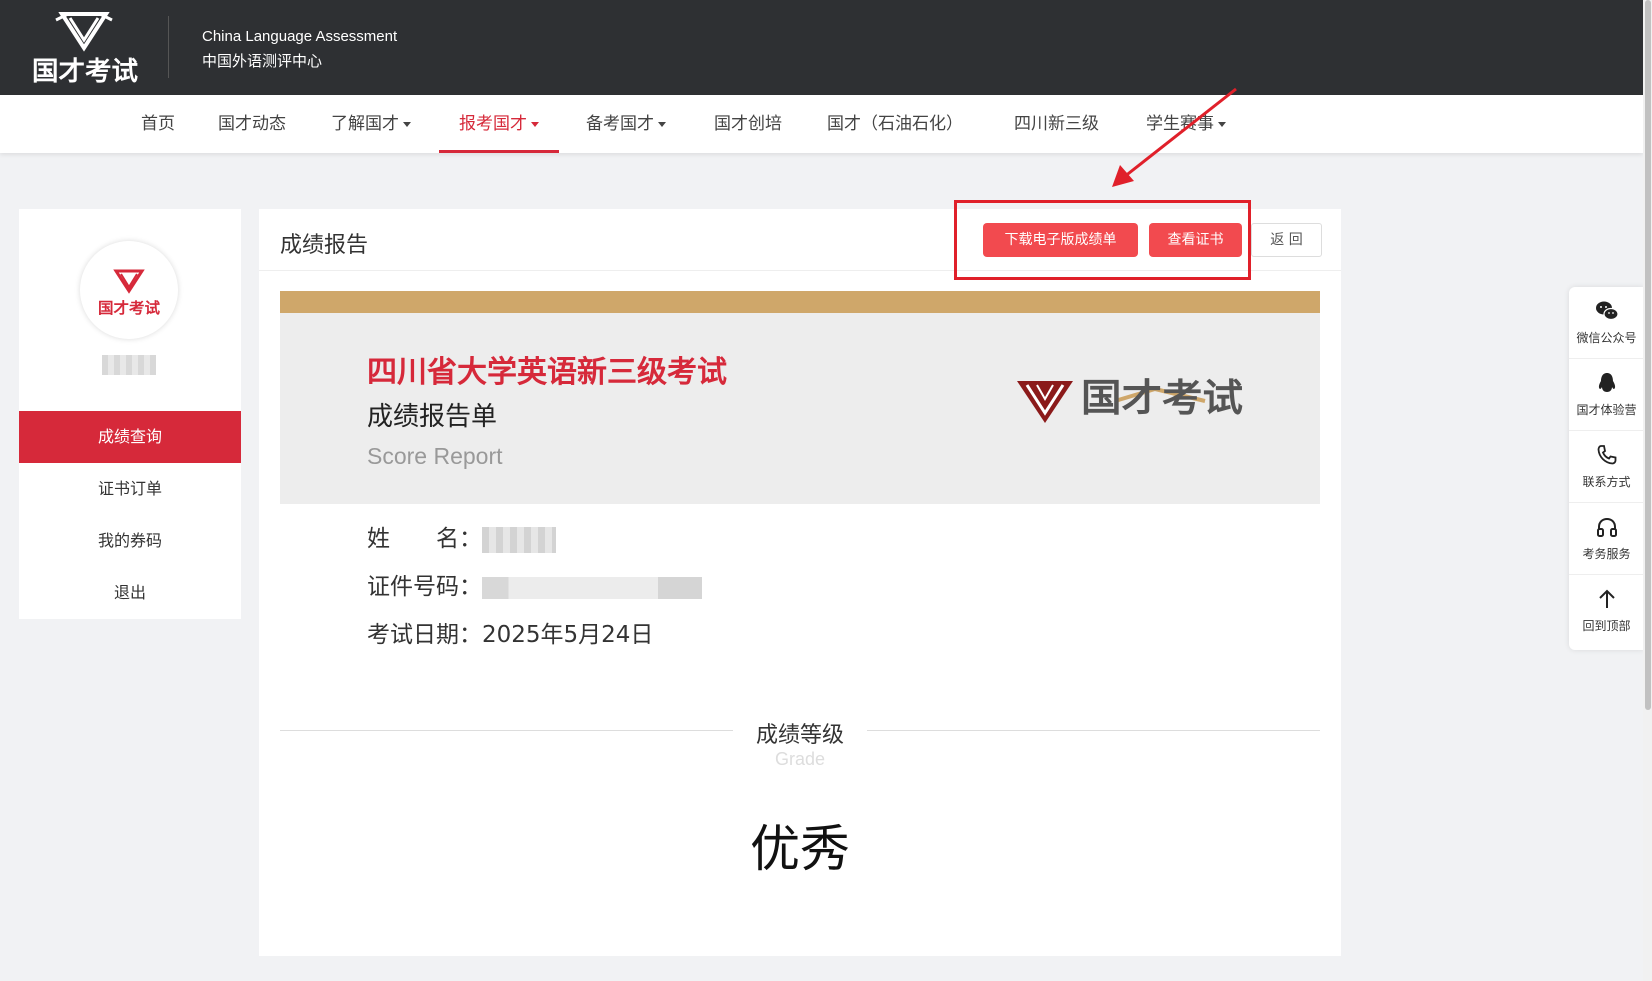  I want to click on report-banner: 四川省大学英语新三级考试 成绩报告单 Score Report 国才考试, so click(800, 408).